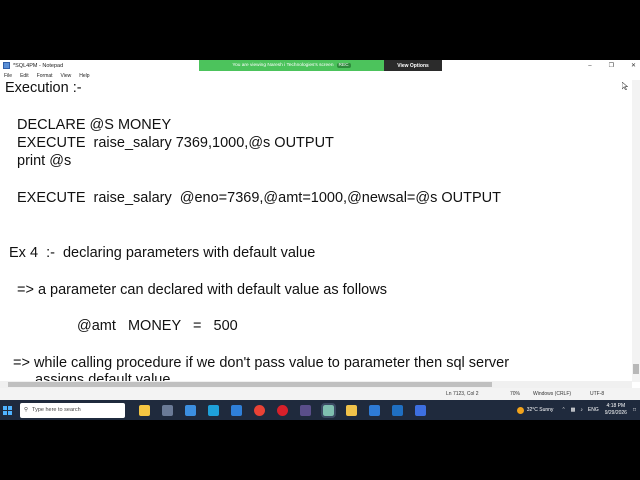  Describe the element at coordinates (6, 65) in the screenshot. I see `notepad-icon` at that location.